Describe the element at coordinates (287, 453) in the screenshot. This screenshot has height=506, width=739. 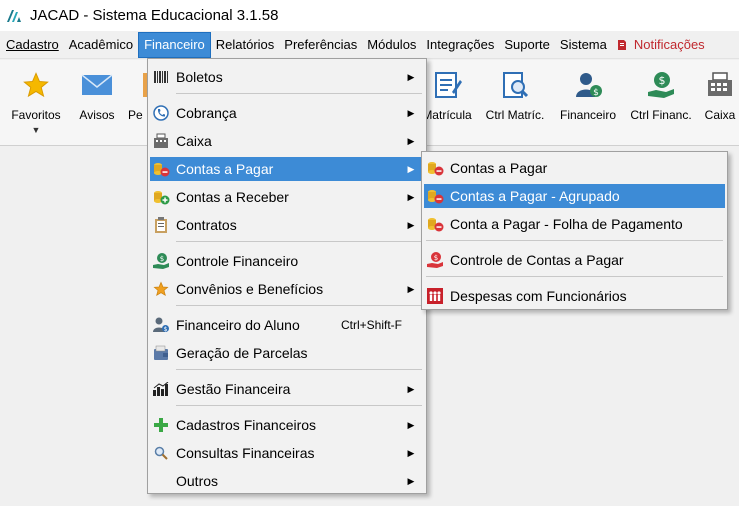
I see `menu-item-consultas-financeiras: Consultas Financeiras ▶` at that location.